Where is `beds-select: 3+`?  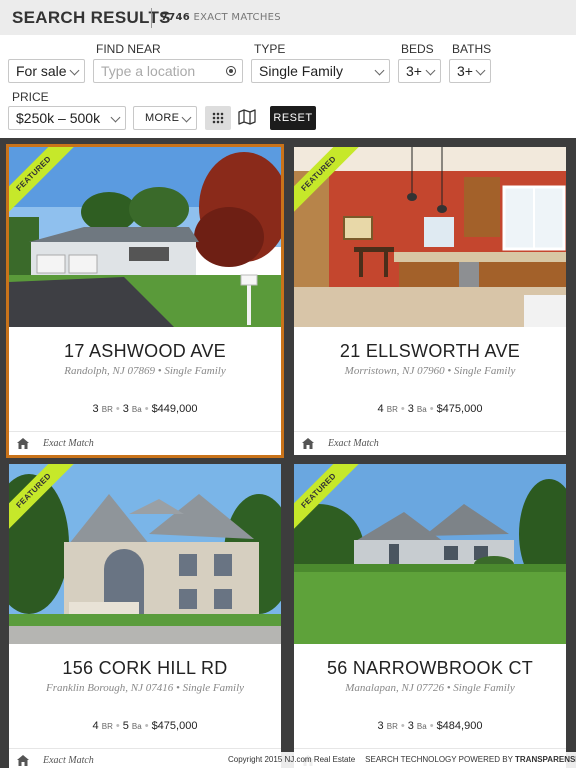
beds-select: 3+ is located at coordinates (419, 71).